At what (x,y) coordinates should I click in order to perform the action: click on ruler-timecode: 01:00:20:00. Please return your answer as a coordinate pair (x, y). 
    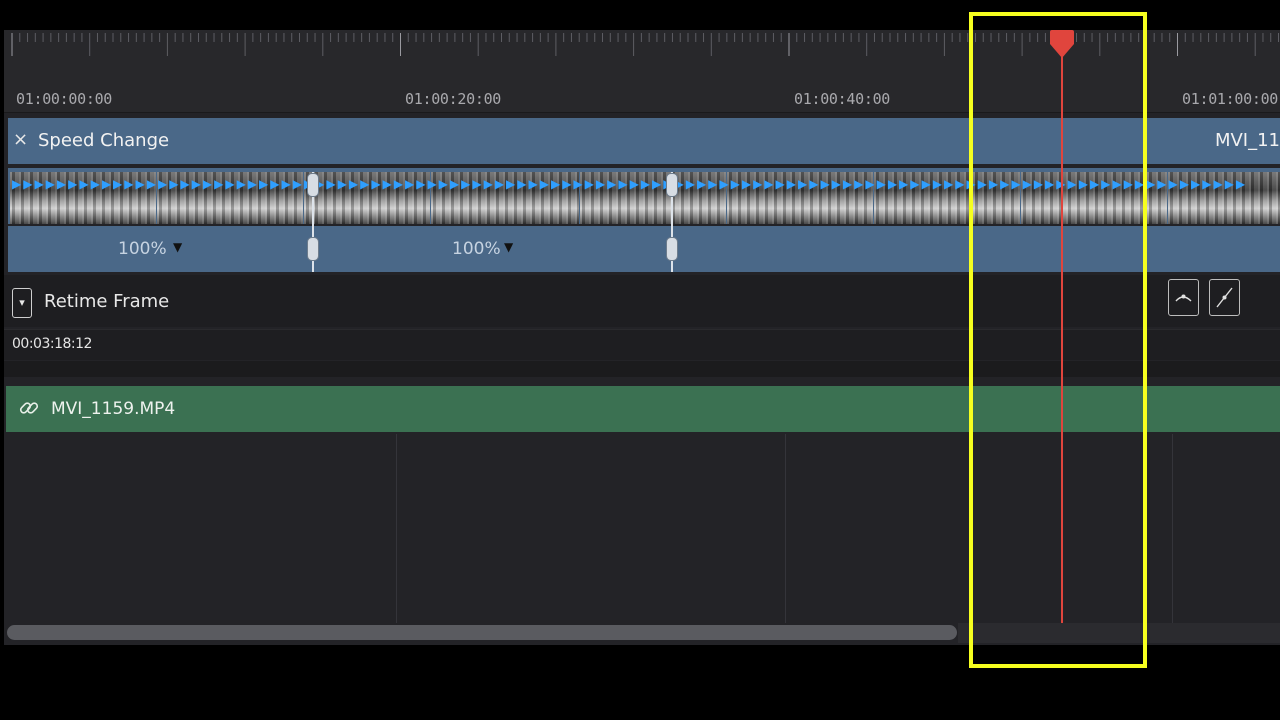
    Looking at the image, I should click on (453, 99).